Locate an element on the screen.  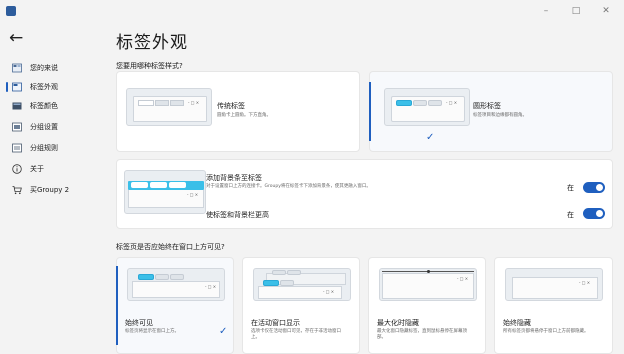
maximize-button: □ is located at coordinates (576, 11).